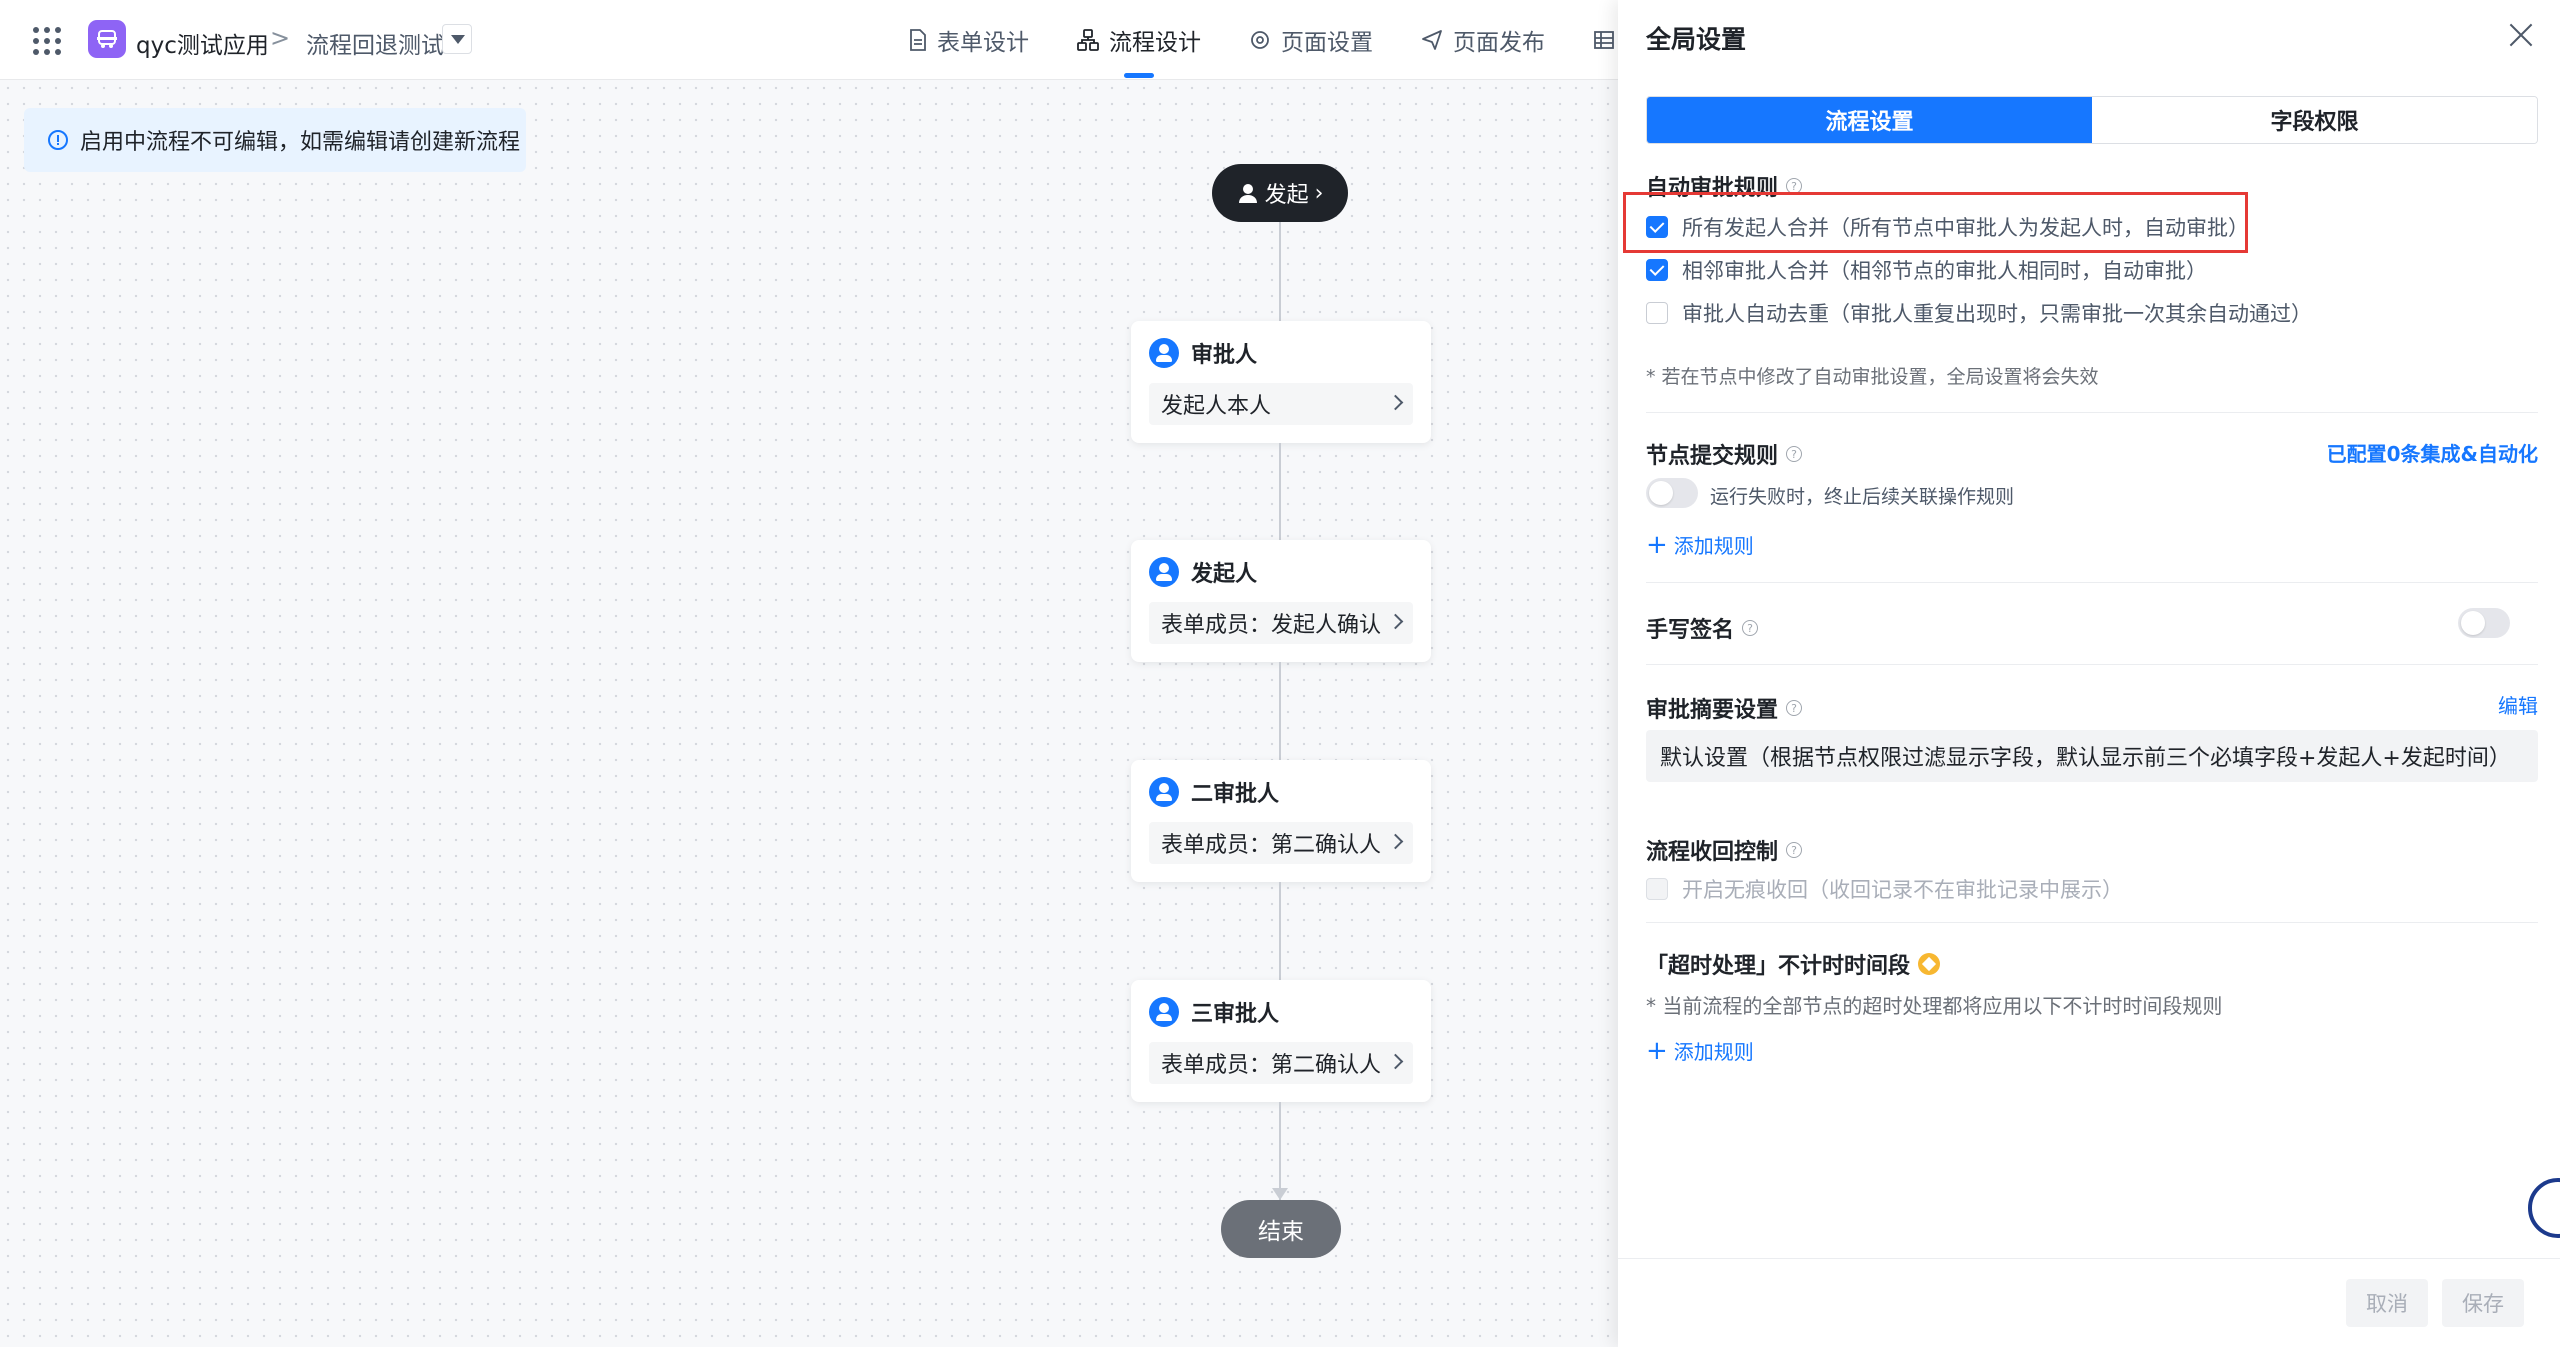  Describe the element at coordinates (1327, 43) in the screenshot. I see `tab-label: 页面设置` at that location.